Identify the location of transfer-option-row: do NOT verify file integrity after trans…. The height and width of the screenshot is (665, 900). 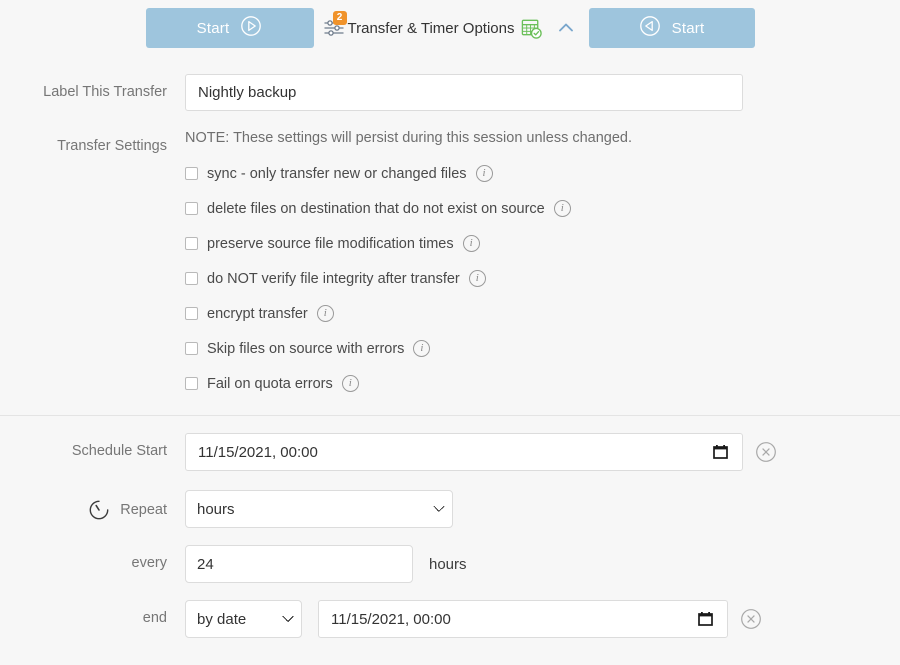
(408, 278).